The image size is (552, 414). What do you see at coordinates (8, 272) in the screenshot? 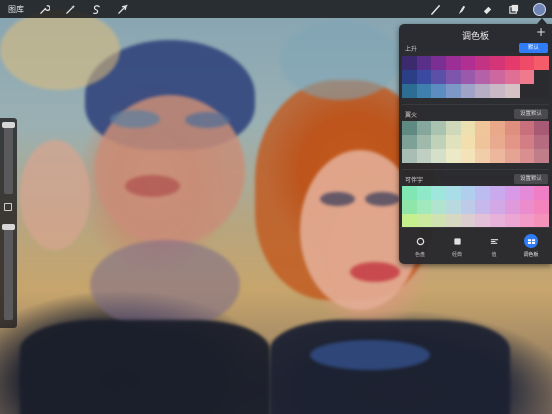
I see `opacity-slider` at bounding box center [8, 272].